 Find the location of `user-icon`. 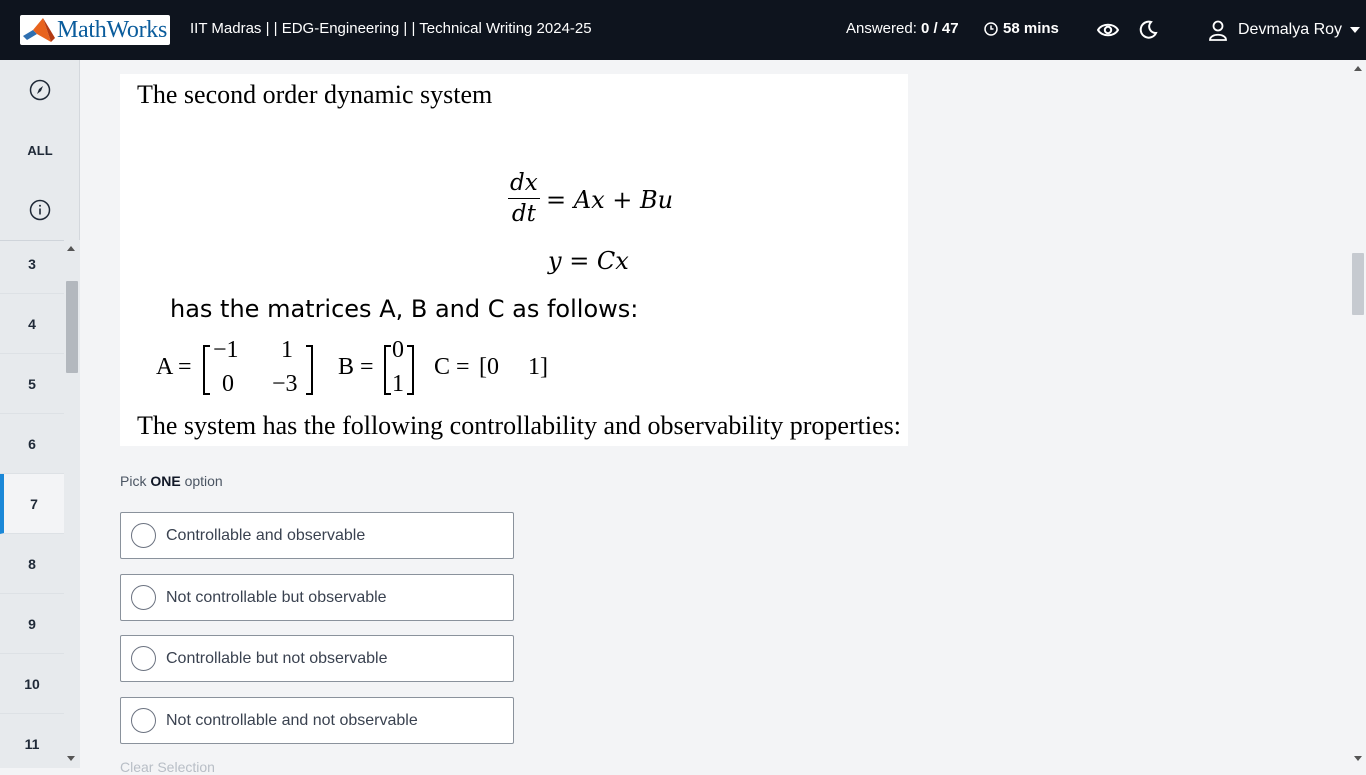

user-icon is located at coordinates (1218, 30).